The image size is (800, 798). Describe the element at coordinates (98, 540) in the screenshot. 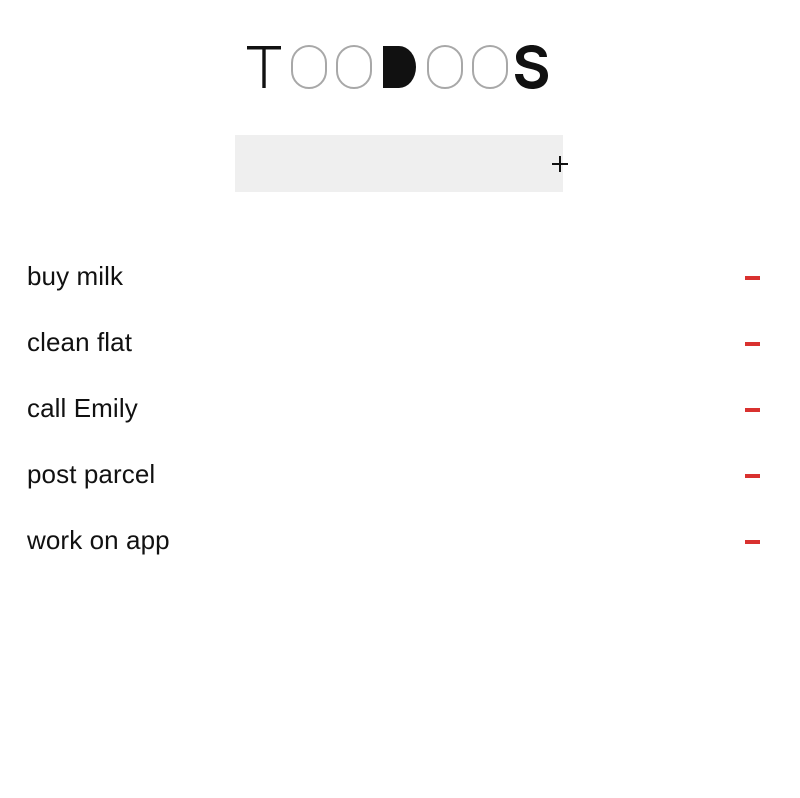

I see `todo-label: work on app` at that location.